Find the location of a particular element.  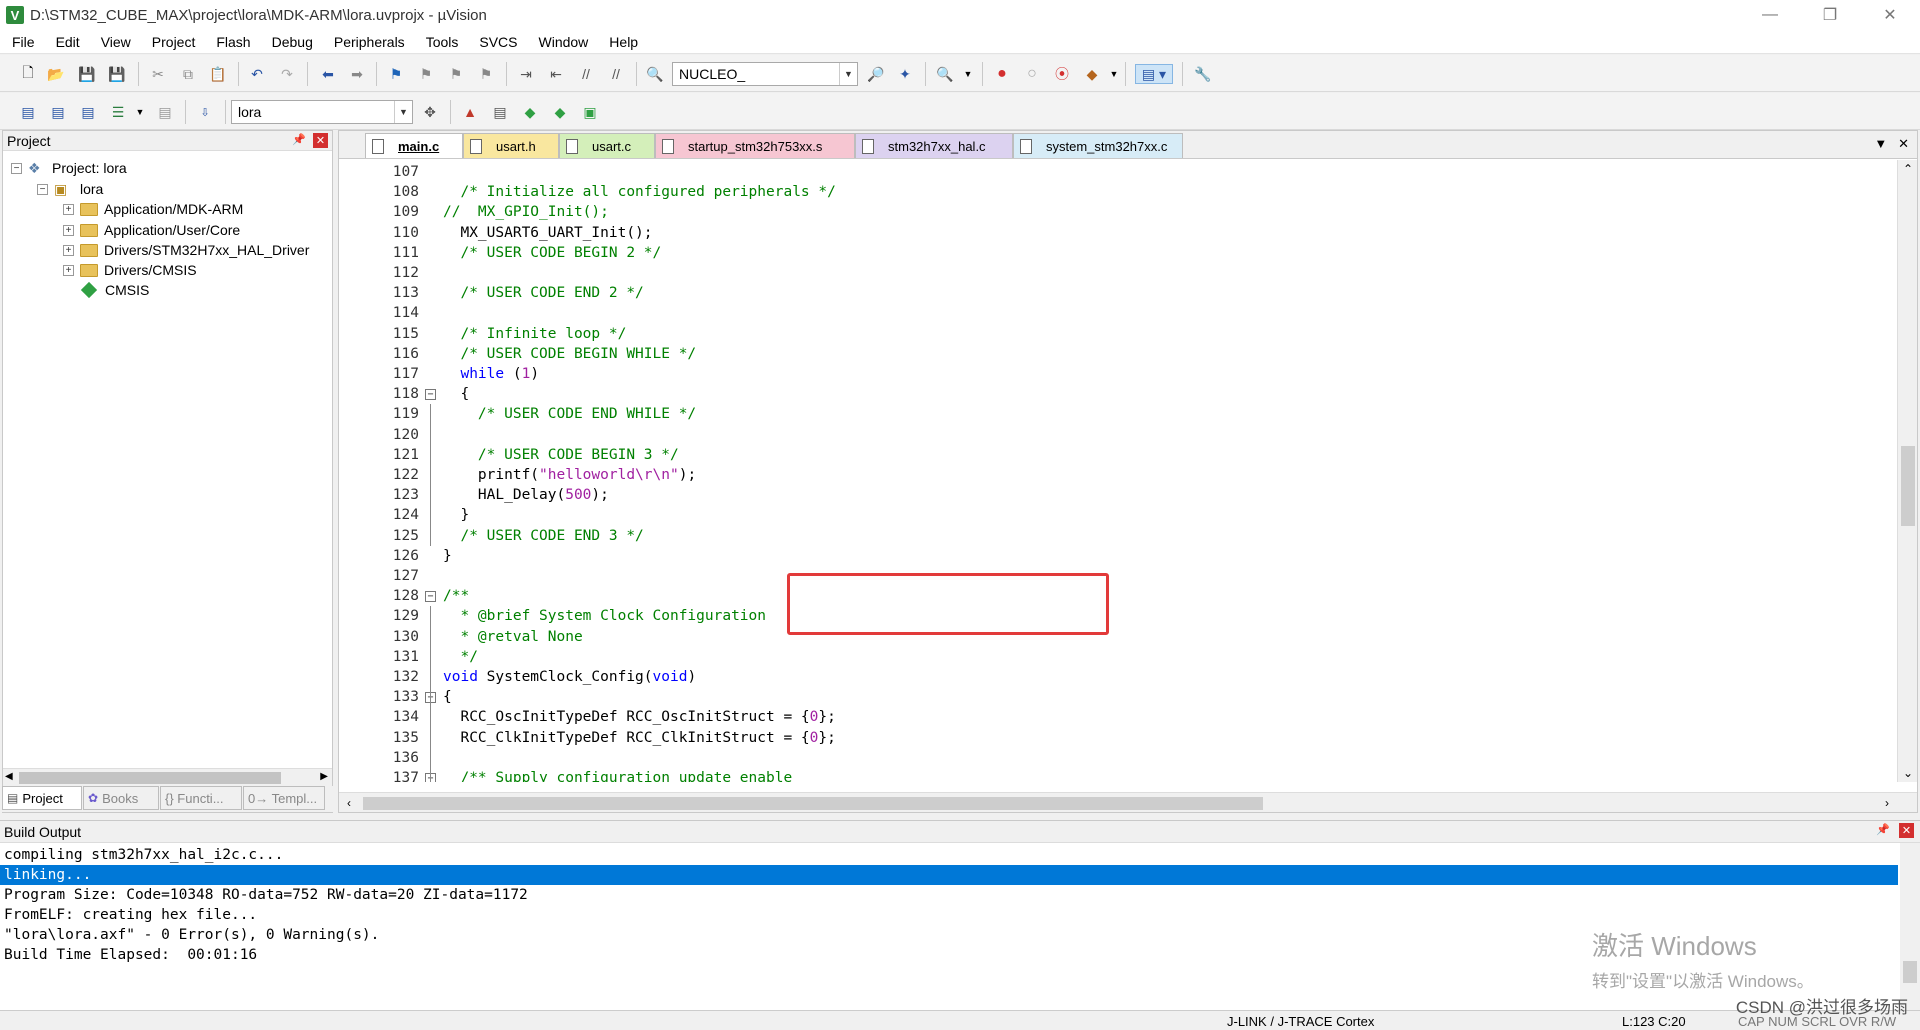

tree-item-group: + Application/MDK-ARM is located at coordinates (153, 209).